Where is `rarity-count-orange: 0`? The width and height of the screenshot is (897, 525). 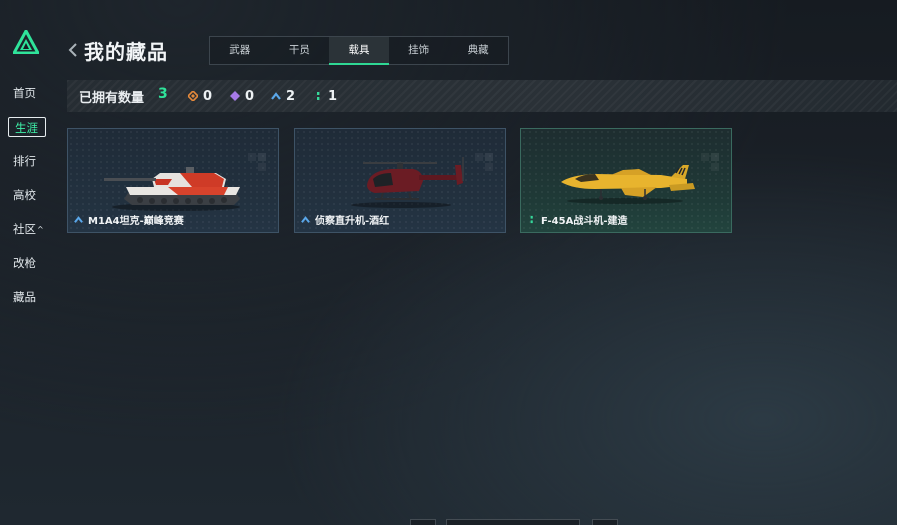 rarity-count-orange: 0 is located at coordinates (200, 96).